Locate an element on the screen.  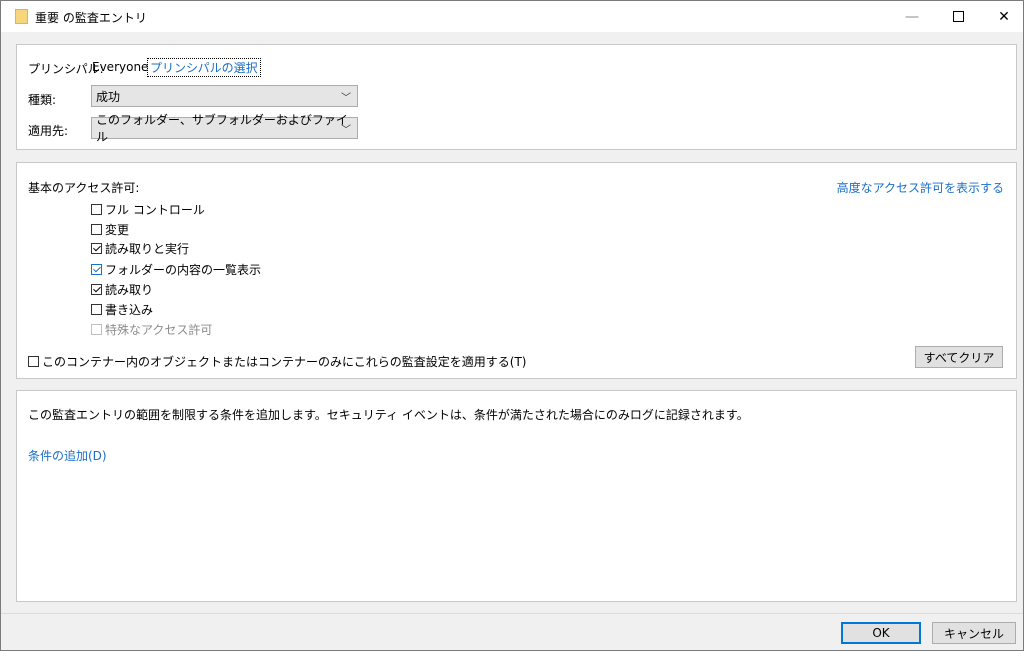
minimize-button: — is located at coordinates (912, 16).